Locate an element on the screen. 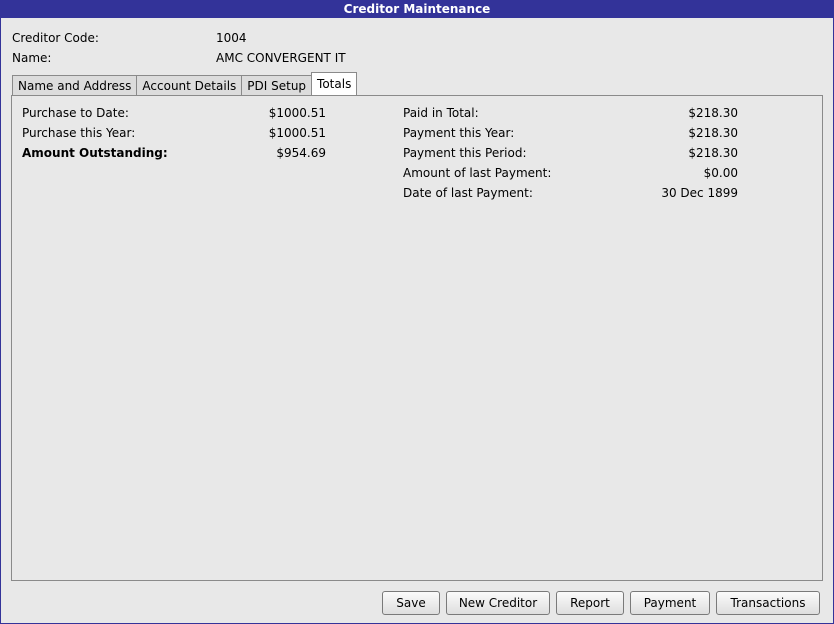  amount-outstanding-label: Amount Outstanding: is located at coordinates (95, 153).